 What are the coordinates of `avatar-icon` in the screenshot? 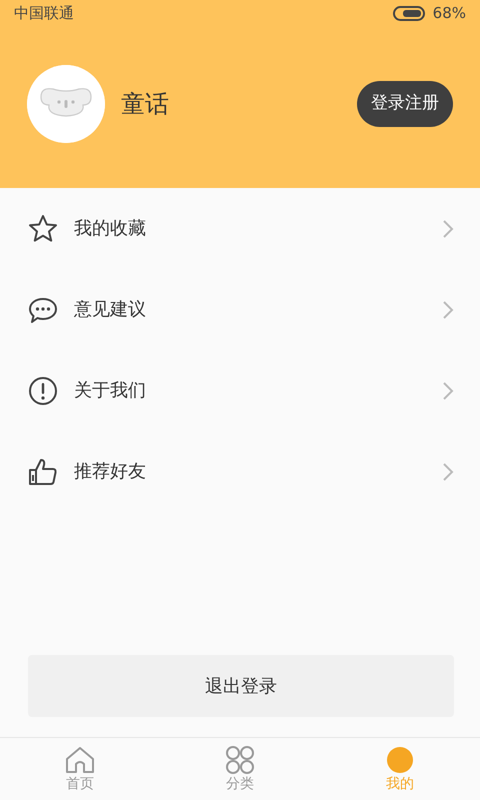 It's located at (66, 104).